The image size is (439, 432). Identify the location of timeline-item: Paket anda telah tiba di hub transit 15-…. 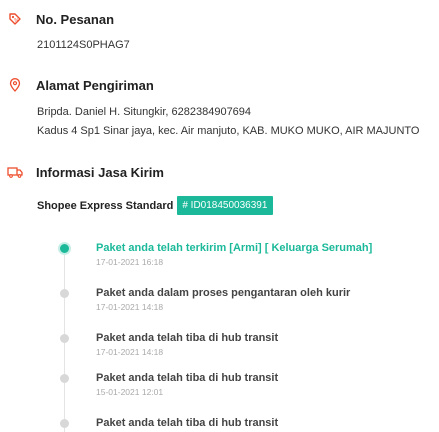
(219, 382).